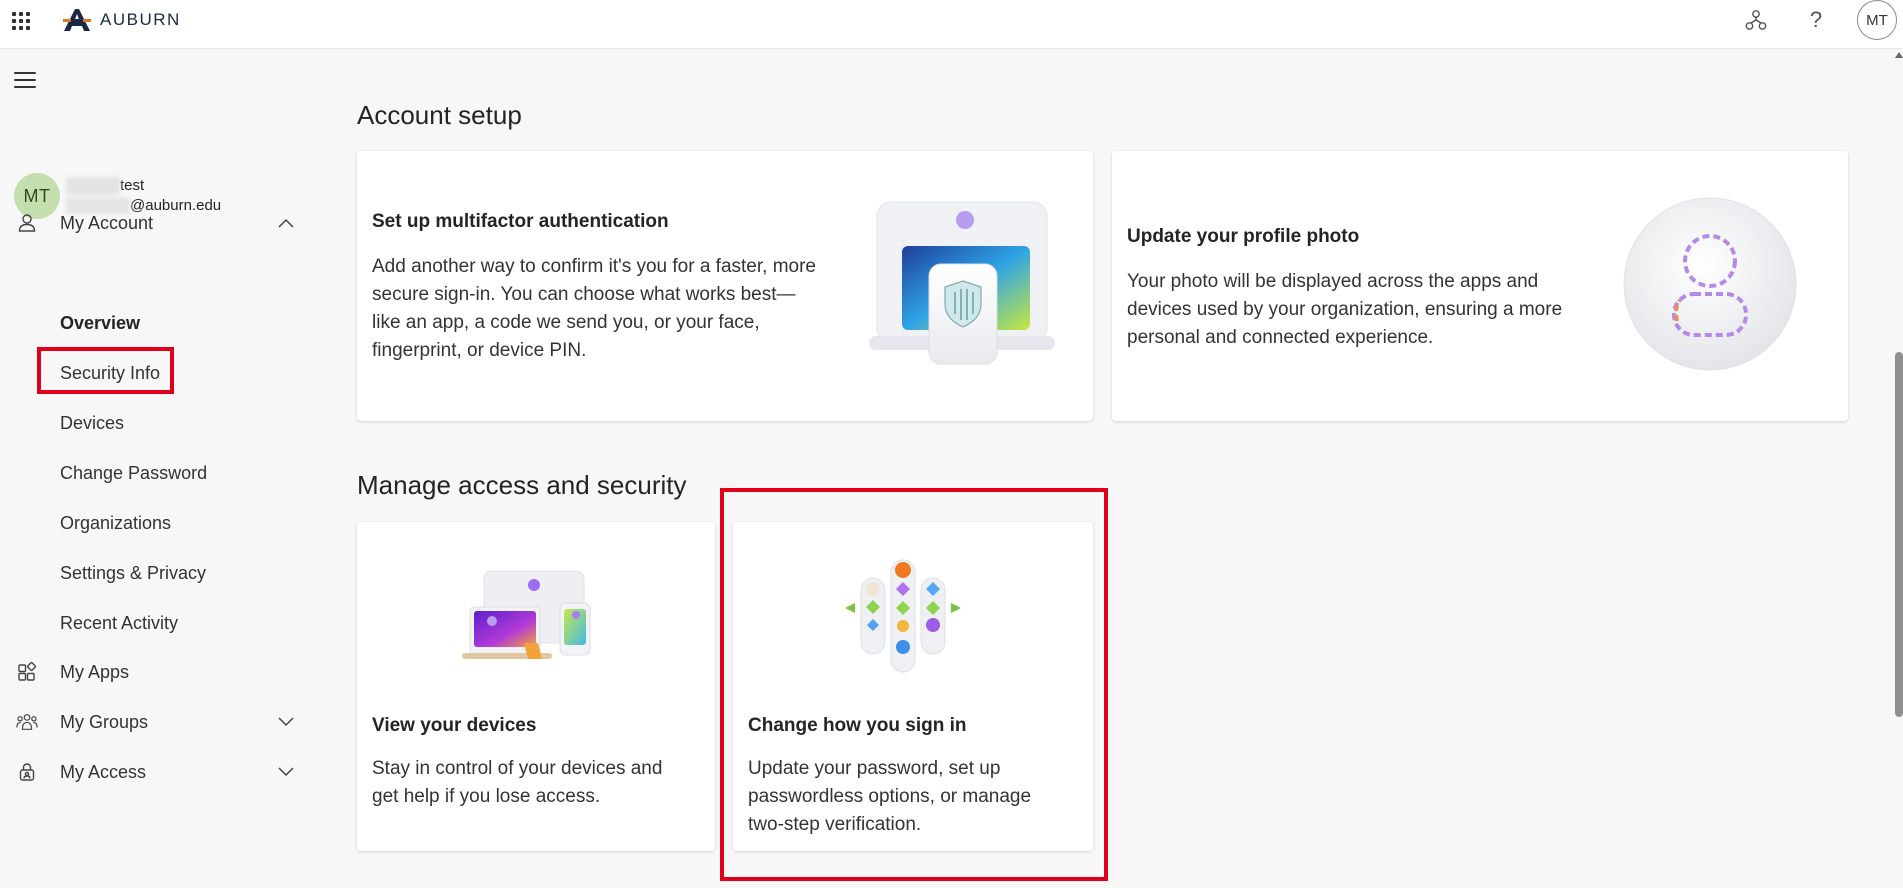 The image size is (1903, 888). Describe the element at coordinates (520, 221) in the screenshot. I see `card-title: Set up multifactor authentication` at that location.